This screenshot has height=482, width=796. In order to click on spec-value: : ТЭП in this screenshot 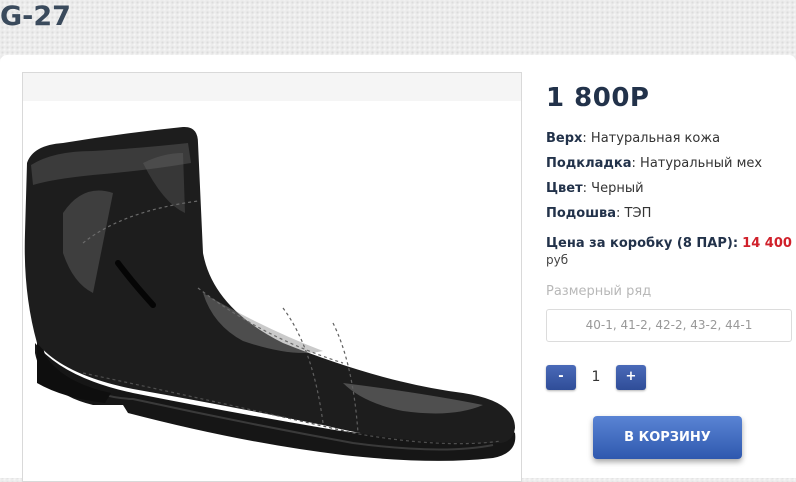, I will do `click(634, 213)`.